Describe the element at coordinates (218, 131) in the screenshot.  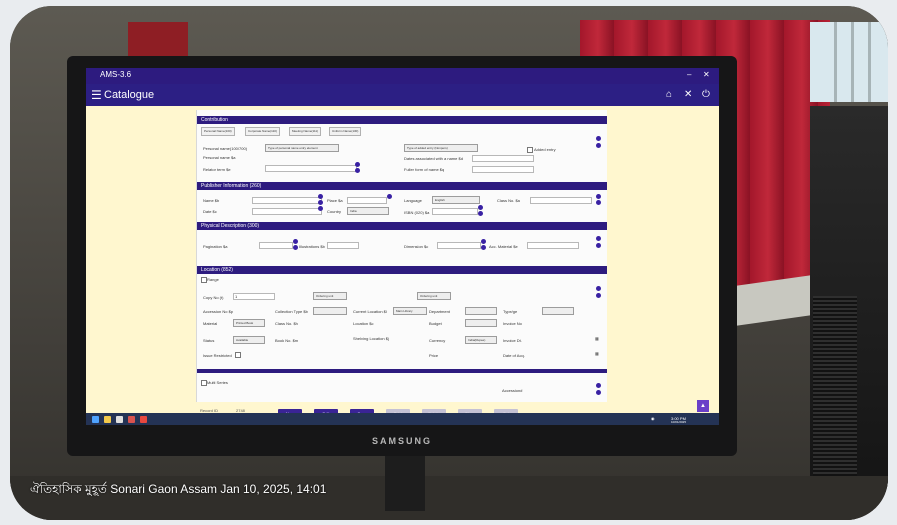
I see `tab-personal-name: Personal Name(100)` at that location.